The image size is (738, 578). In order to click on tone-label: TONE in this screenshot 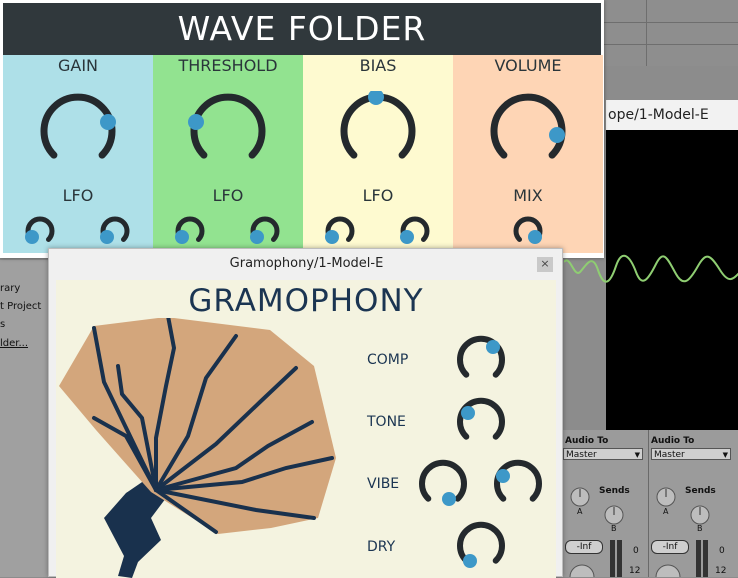, I will do `click(386, 422)`.